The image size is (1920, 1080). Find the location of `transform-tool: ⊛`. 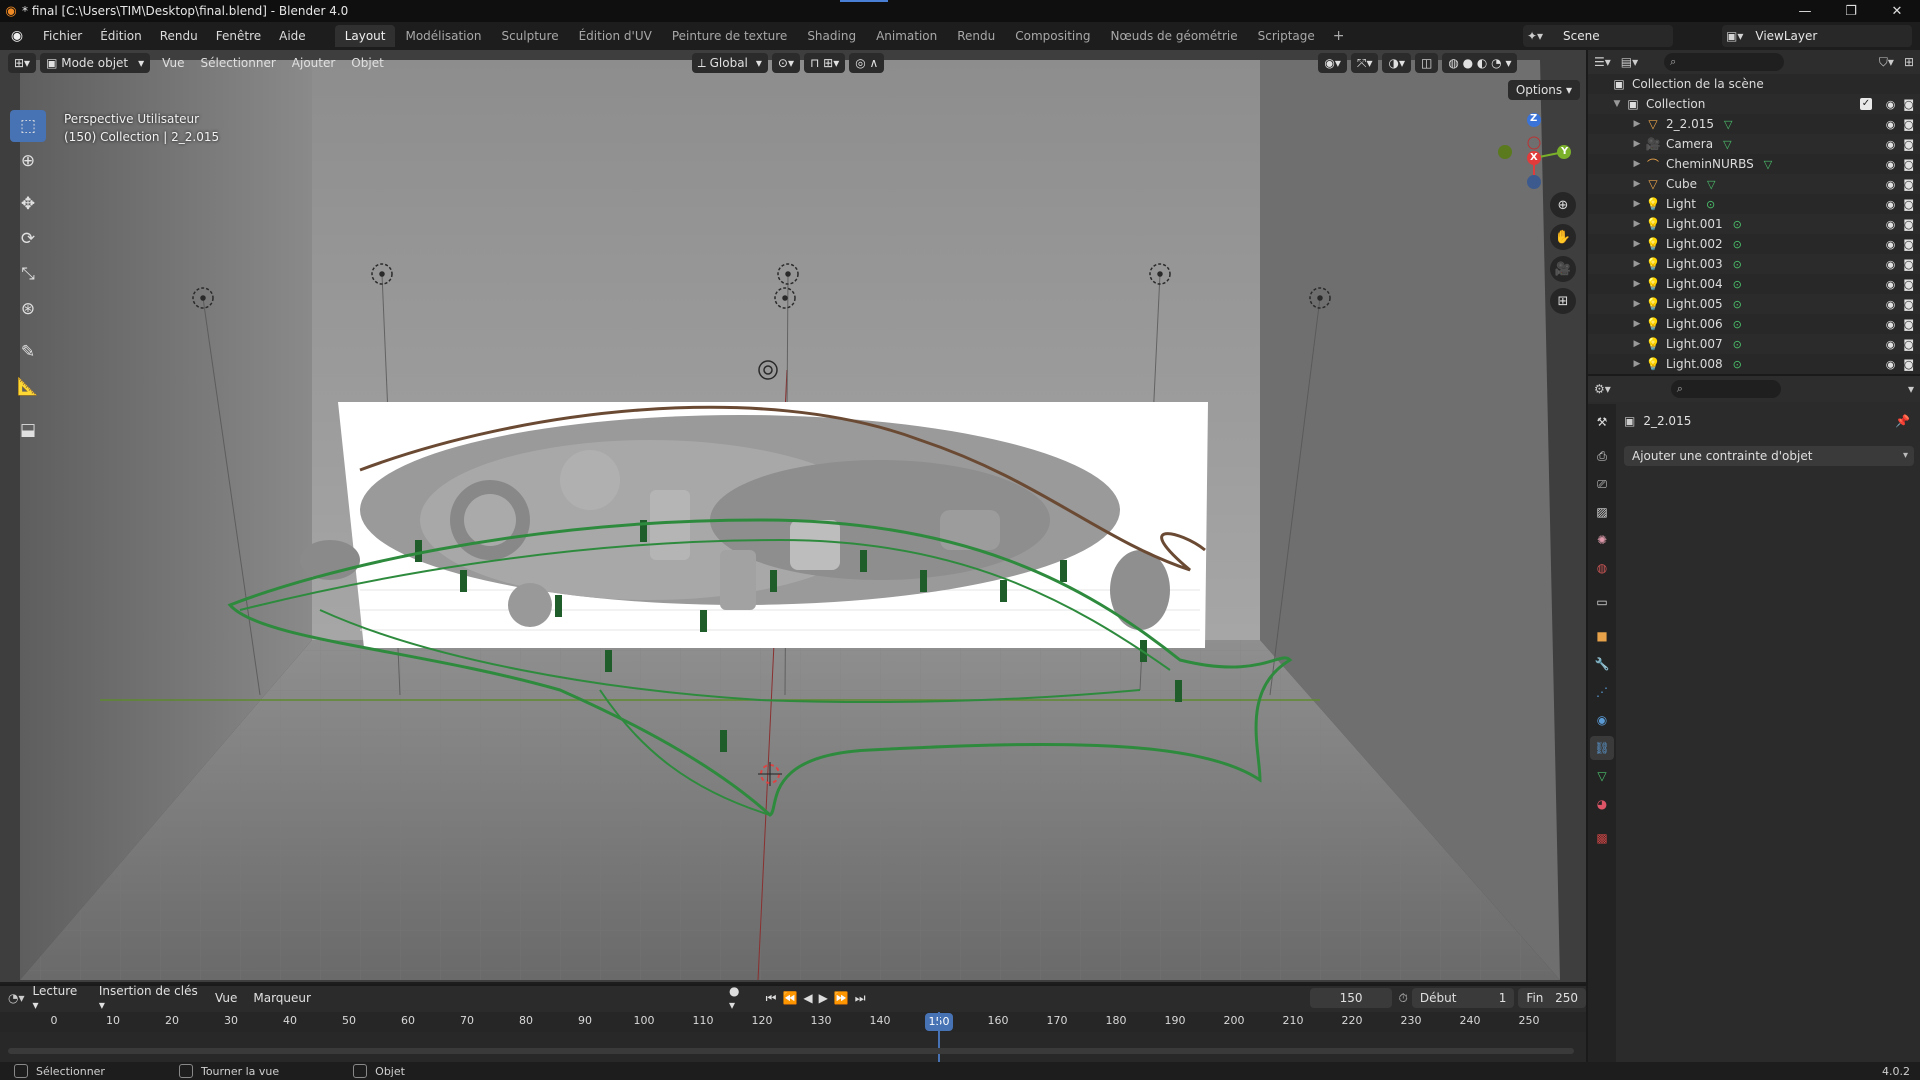

transform-tool: ⊛ is located at coordinates (28, 309).